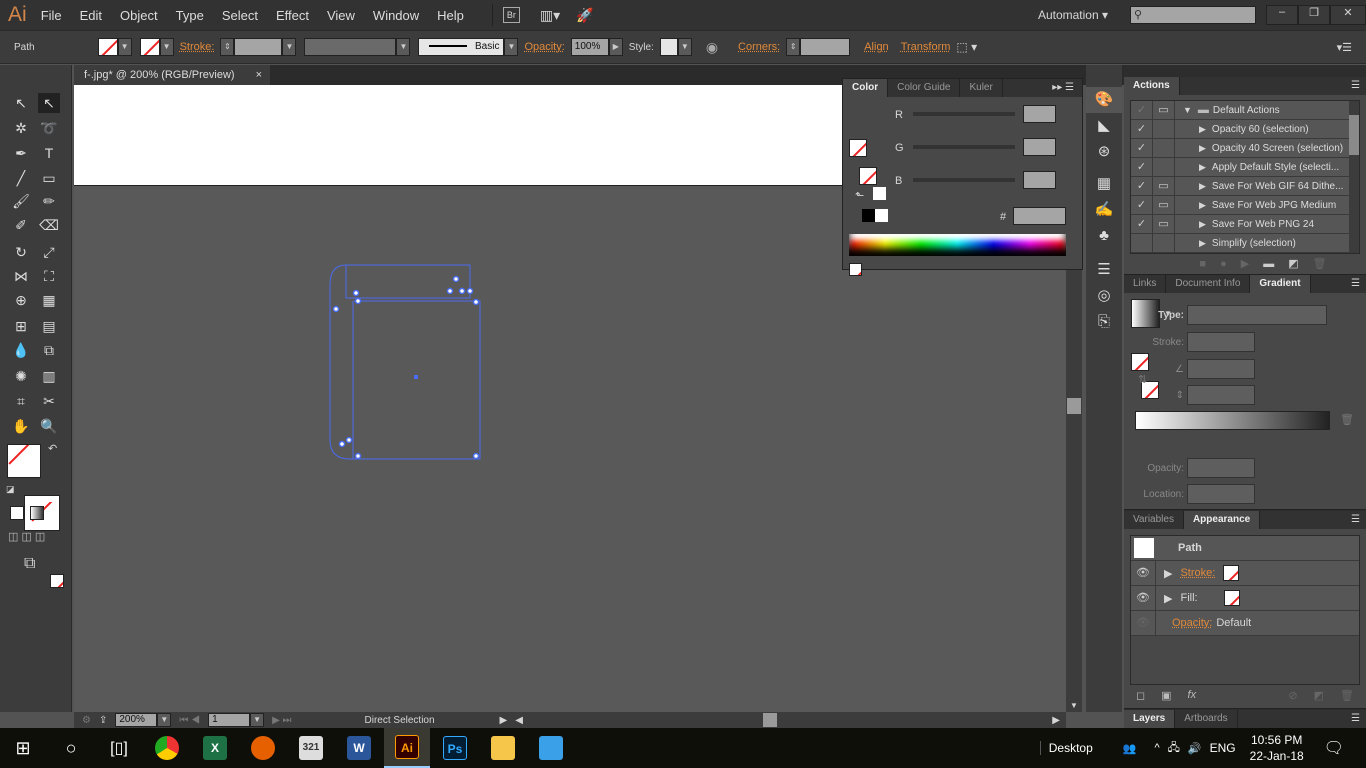 Image resolution: width=1366 pixels, height=768 pixels. Describe the element at coordinates (876, 47) in the screenshot. I see `align-link: Align` at that location.